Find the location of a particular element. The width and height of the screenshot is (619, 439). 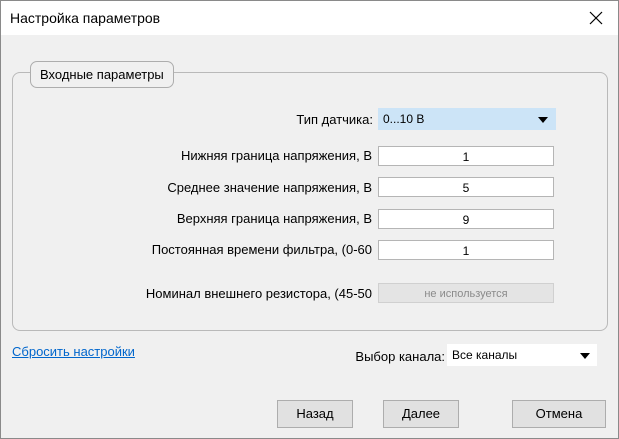

close-icon is located at coordinates (596, 18).